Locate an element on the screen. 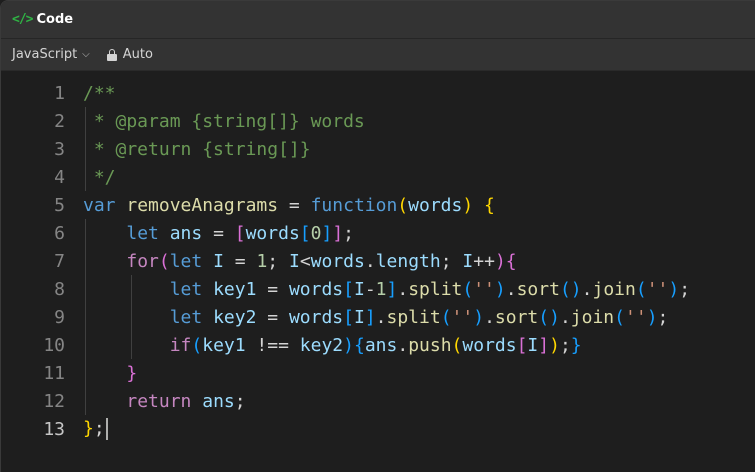 The width and height of the screenshot is (755, 472). line-number: 7 is located at coordinates (59, 261).